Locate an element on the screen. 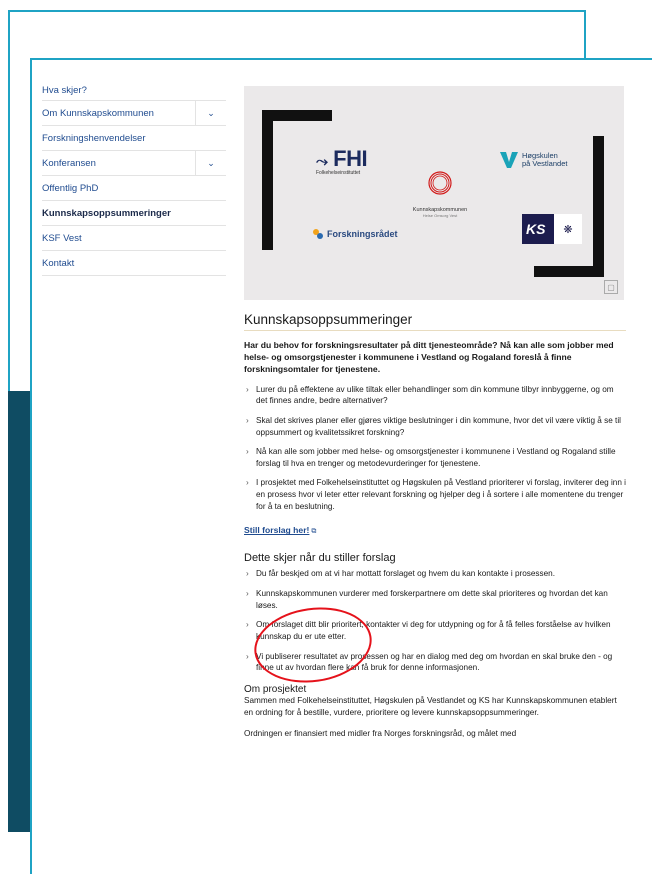 This screenshot has height=874, width=652. sidebar-item-kontakt: Kontakt is located at coordinates (134, 263).